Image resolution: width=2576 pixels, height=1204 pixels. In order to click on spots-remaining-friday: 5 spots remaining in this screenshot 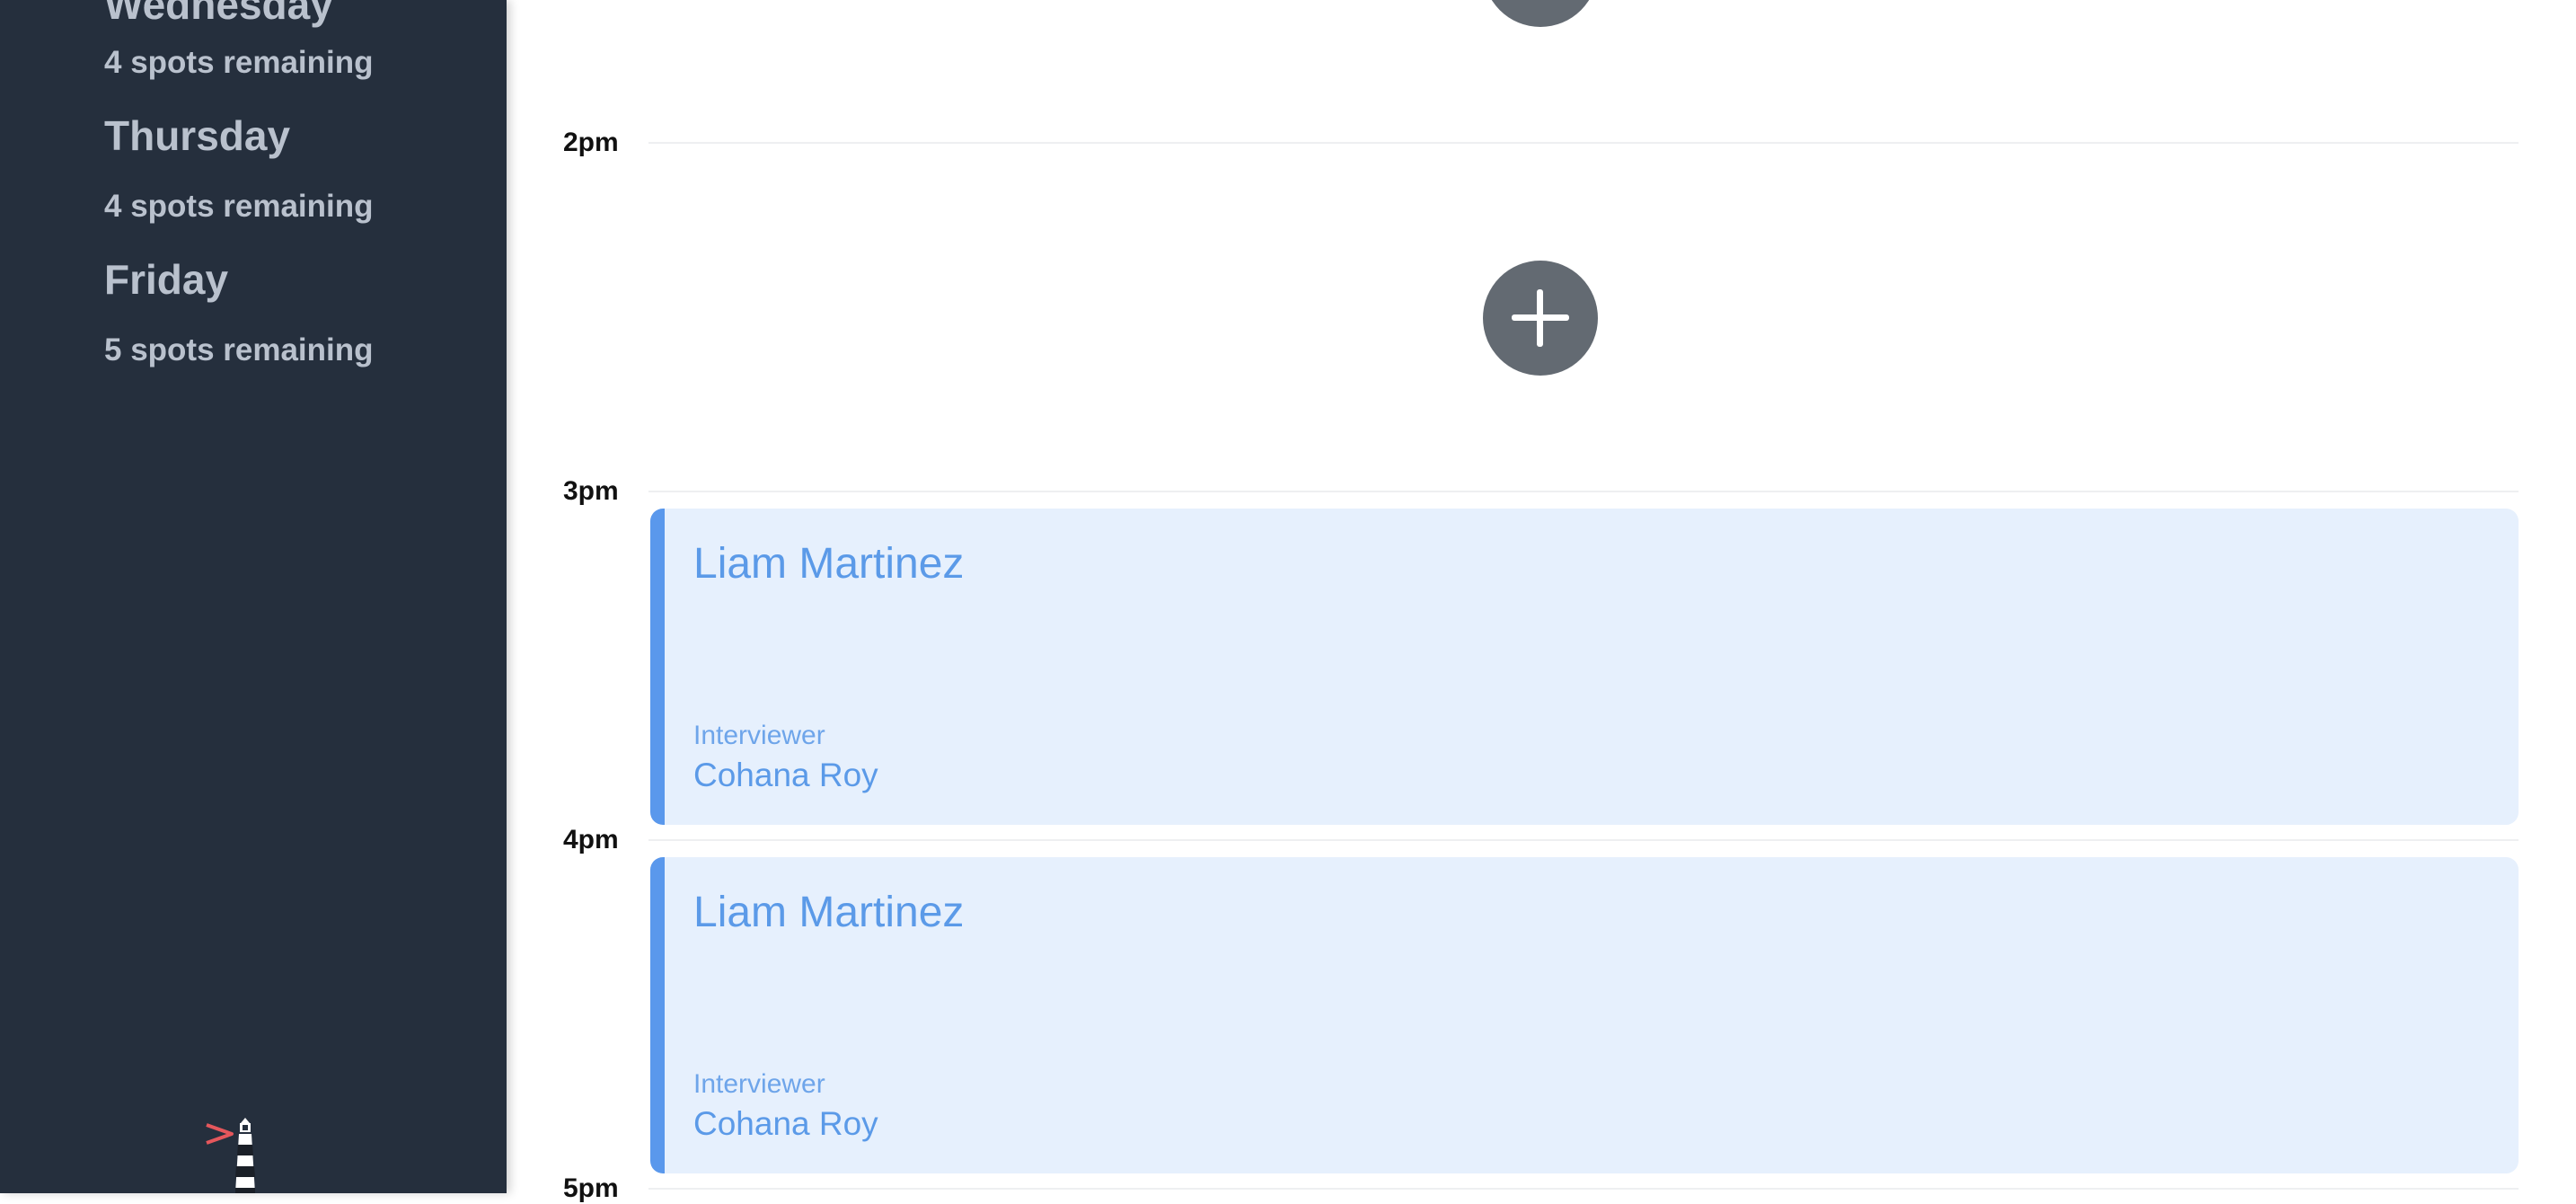, I will do `click(239, 349)`.